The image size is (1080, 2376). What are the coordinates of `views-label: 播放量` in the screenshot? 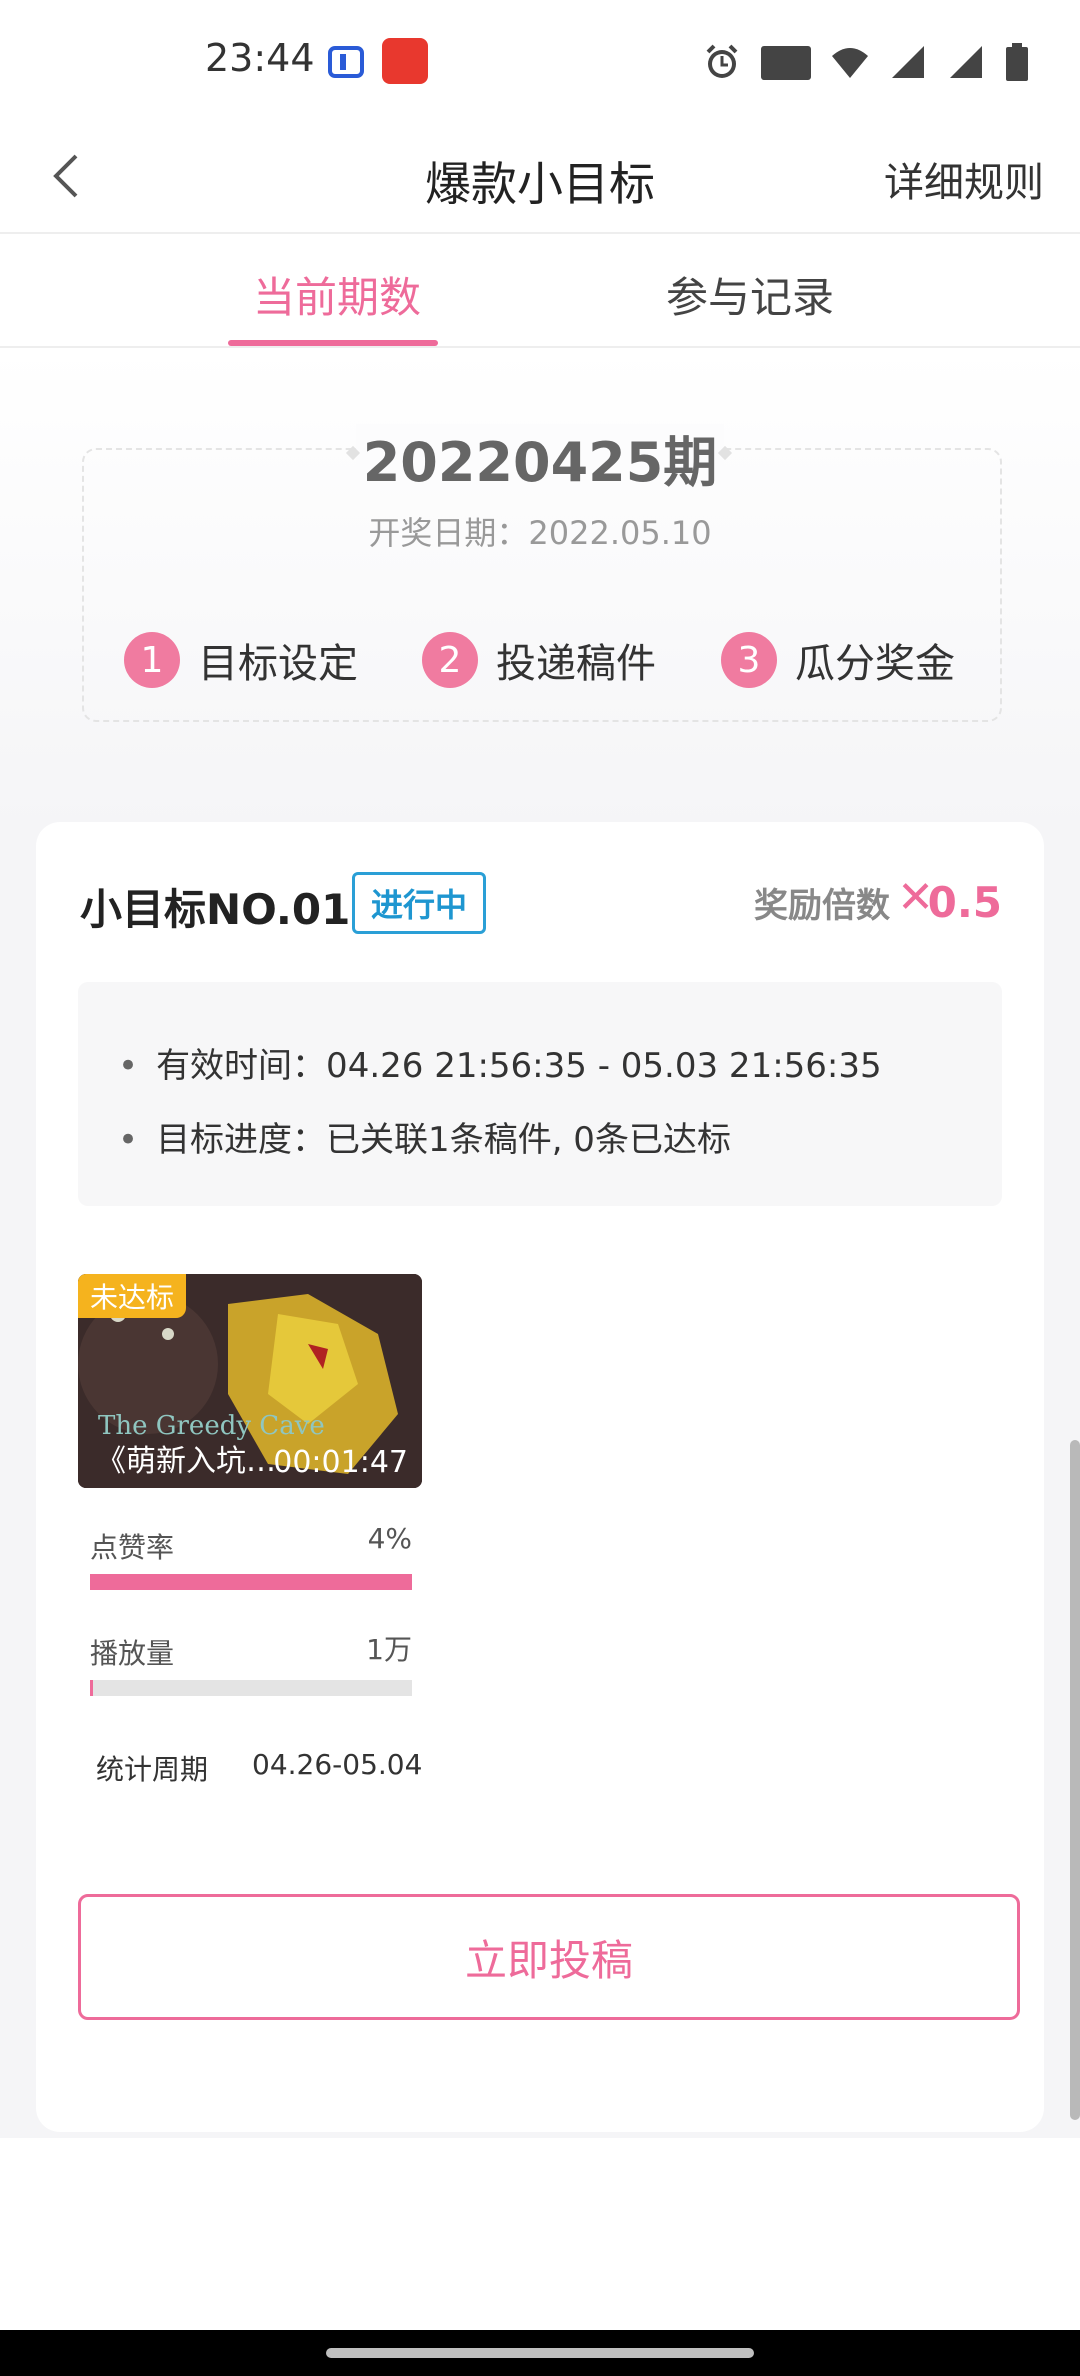 It's located at (132, 1653).